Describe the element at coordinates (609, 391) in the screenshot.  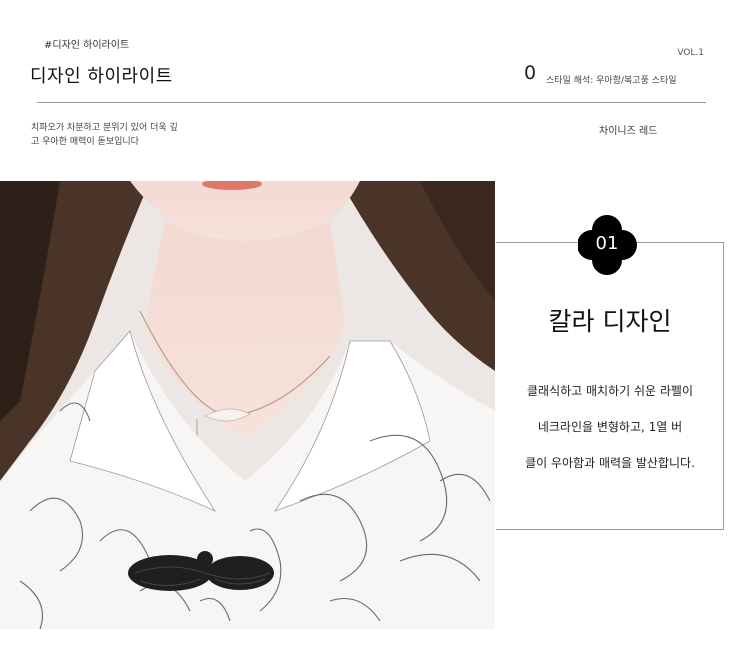
I see `feature-line-1: 클래식하고 매치하기 쉬운 라펠이` at that location.